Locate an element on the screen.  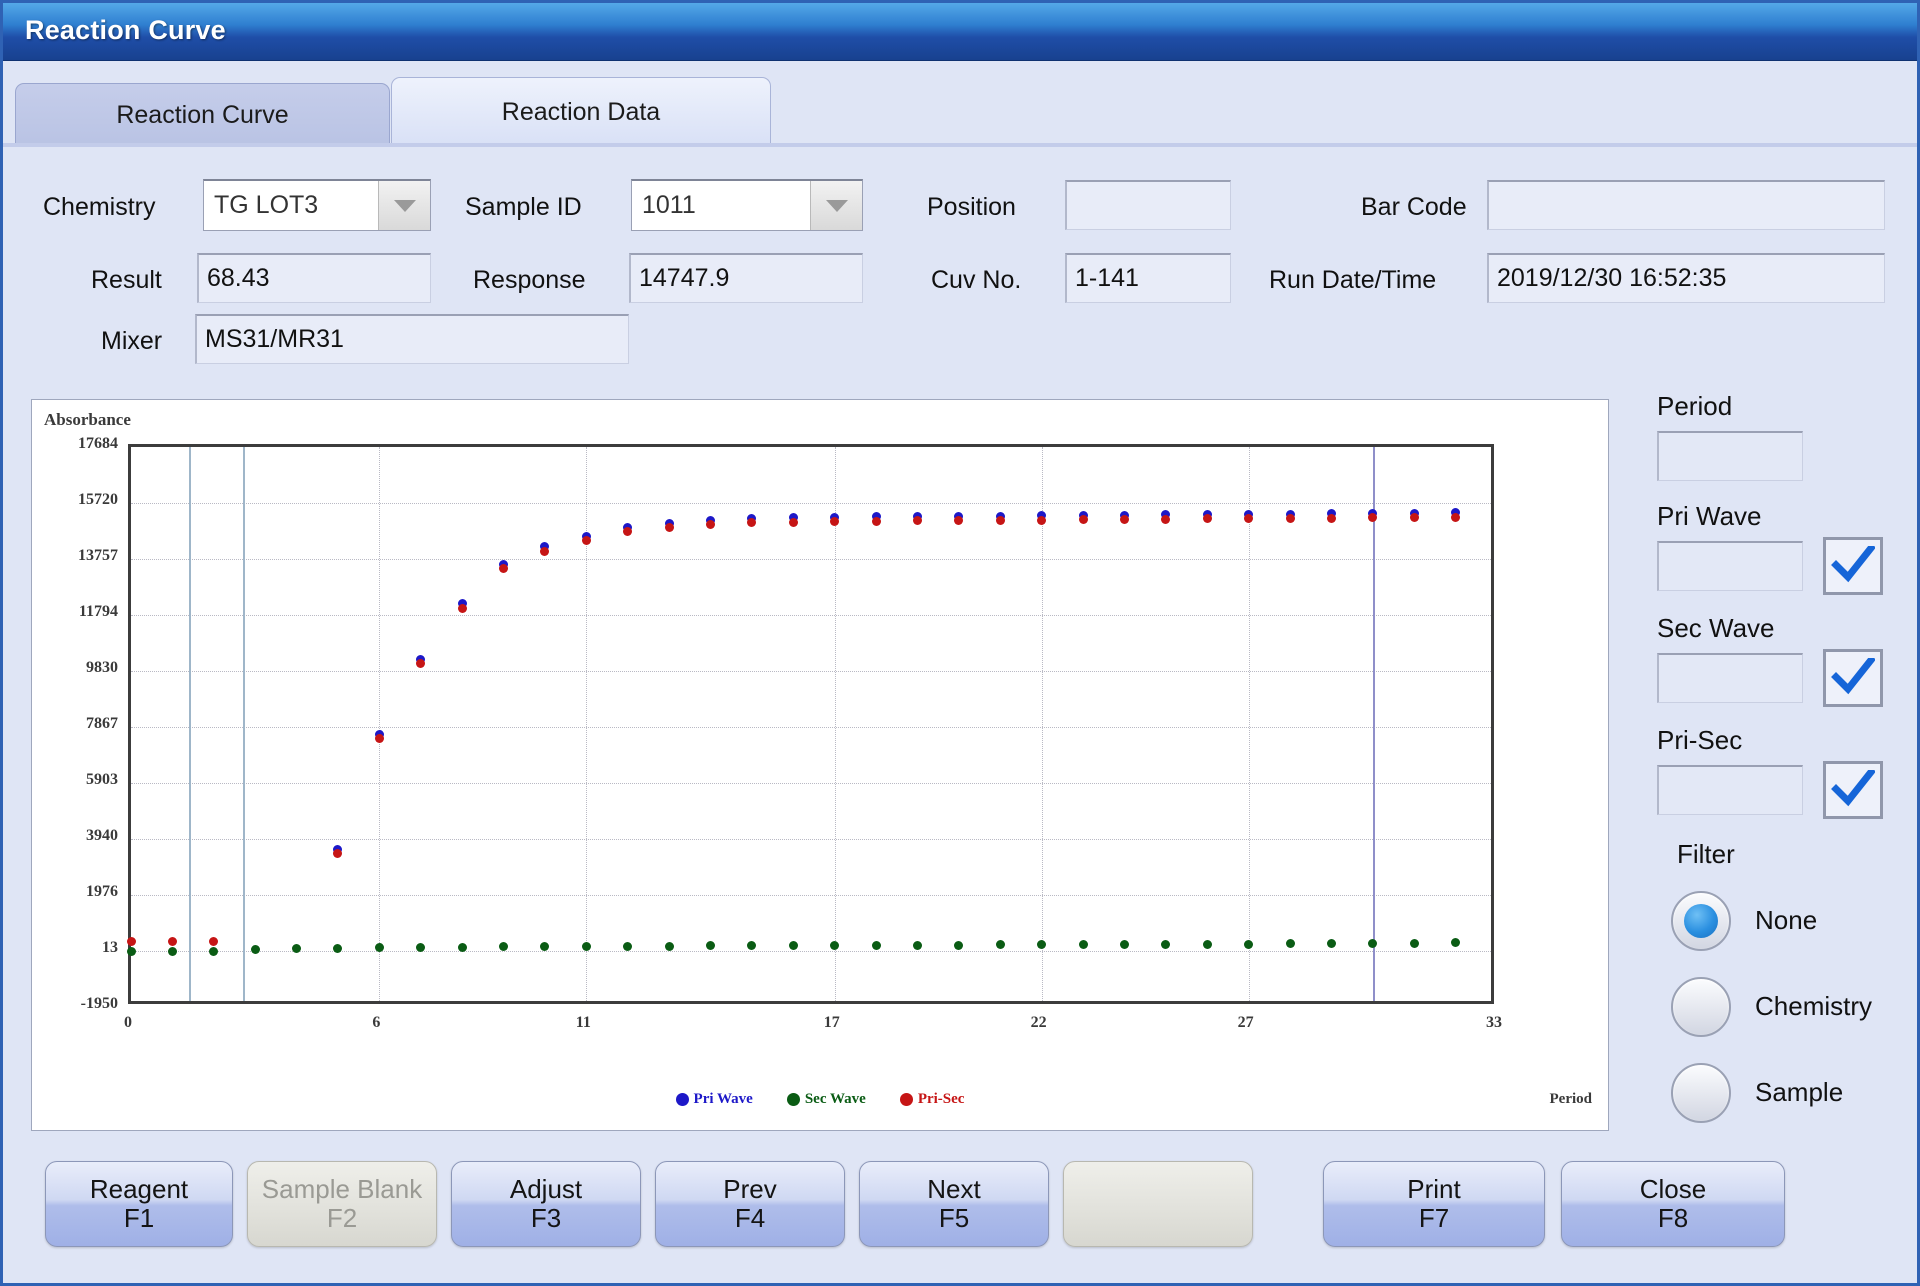
tab-reaction-data-label: Reaction Data is located at coordinates (581, 112).